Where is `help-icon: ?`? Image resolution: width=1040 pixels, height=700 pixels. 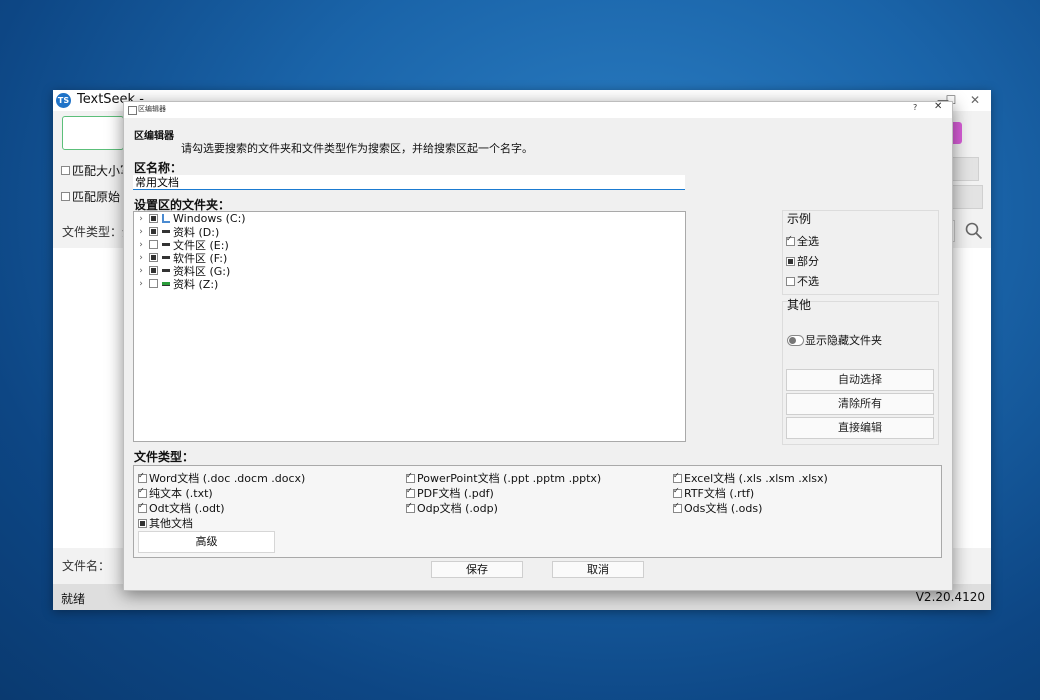
help-icon: ? is located at coordinates (915, 107).